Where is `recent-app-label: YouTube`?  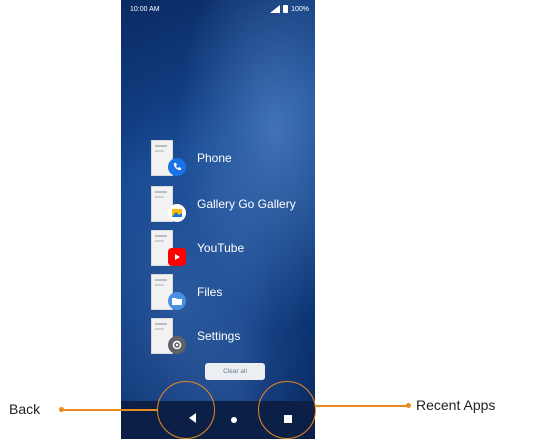 recent-app-label: YouTube is located at coordinates (221, 248).